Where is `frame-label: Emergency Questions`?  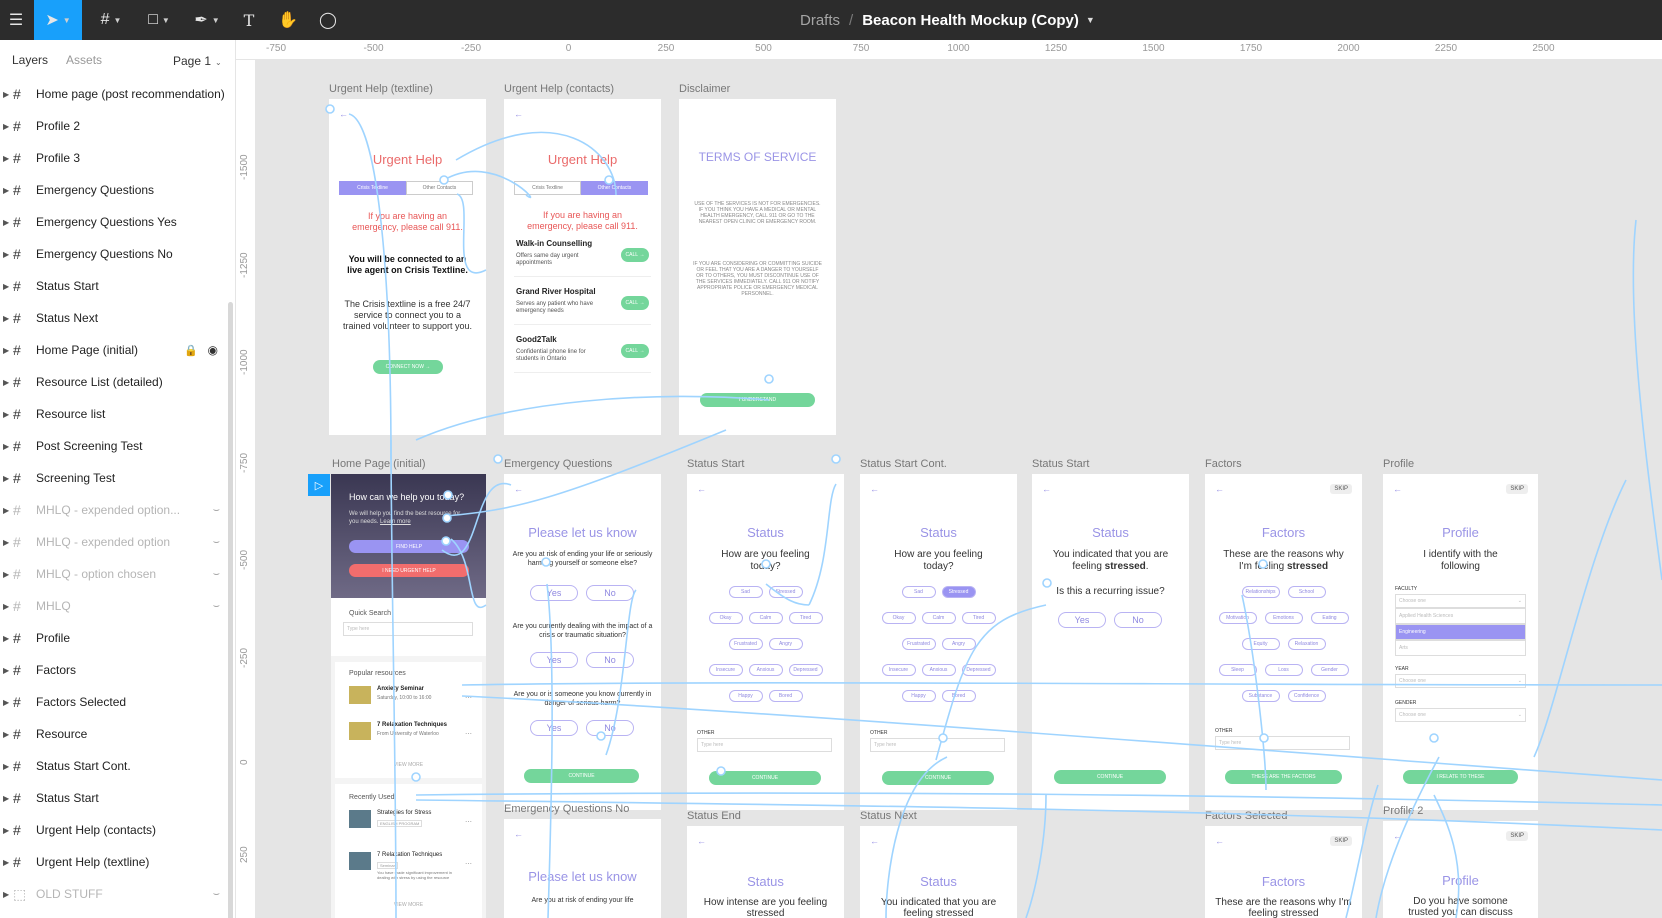
frame-label: Emergency Questions is located at coordinates (558, 464).